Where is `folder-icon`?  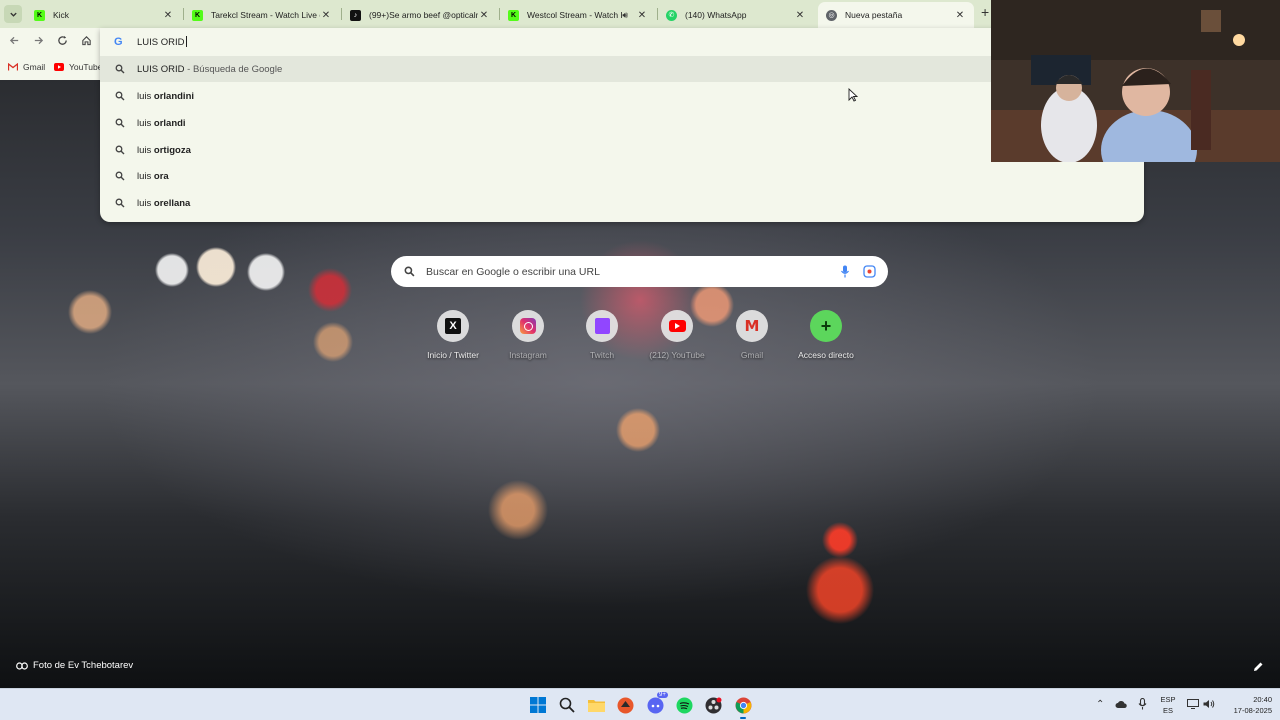
folder-icon is located at coordinates (596, 706).